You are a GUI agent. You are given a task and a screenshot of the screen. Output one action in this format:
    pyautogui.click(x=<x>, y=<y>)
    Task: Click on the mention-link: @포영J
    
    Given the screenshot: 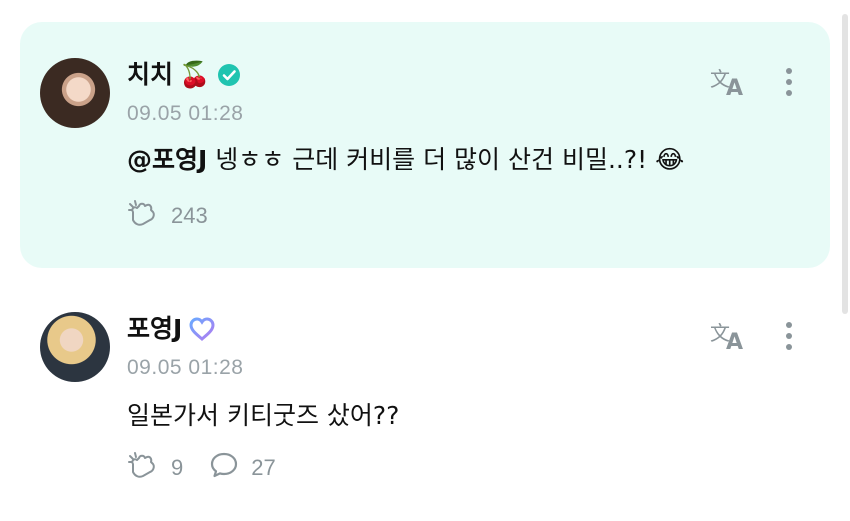 What is the action you would take?
    pyautogui.click(x=167, y=159)
    